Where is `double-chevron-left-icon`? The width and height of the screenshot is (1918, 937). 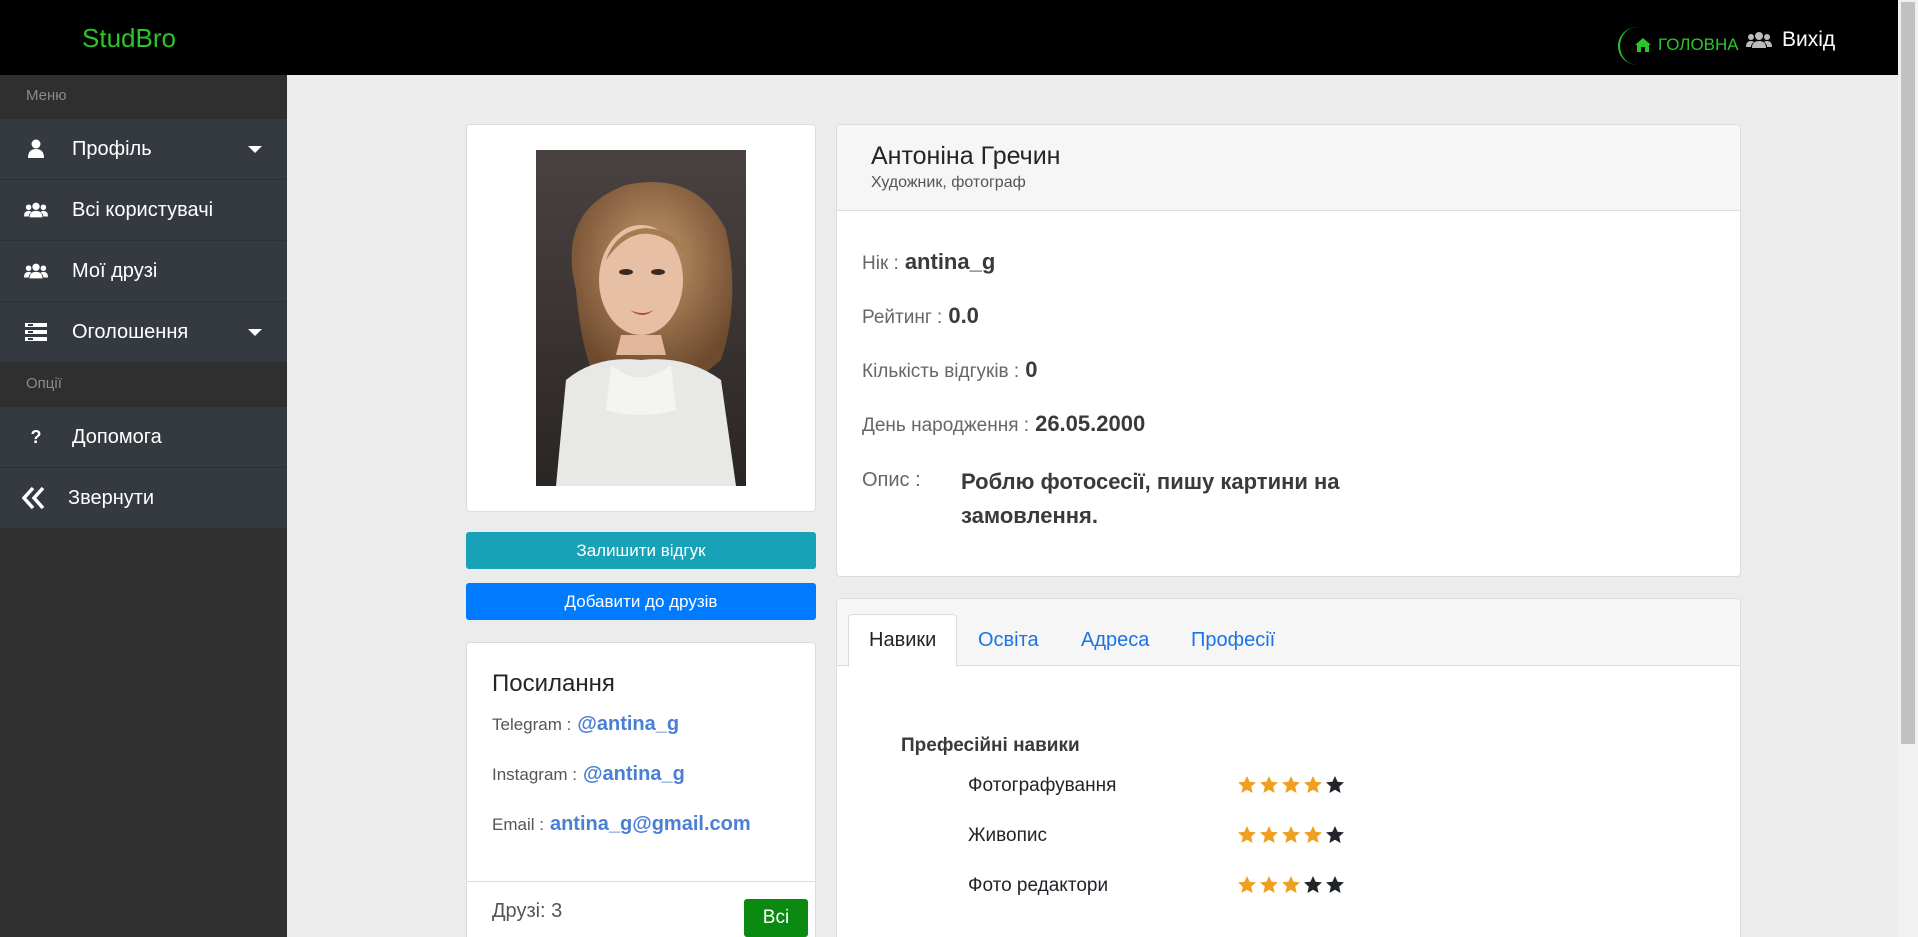 double-chevron-left-icon is located at coordinates (34, 498).